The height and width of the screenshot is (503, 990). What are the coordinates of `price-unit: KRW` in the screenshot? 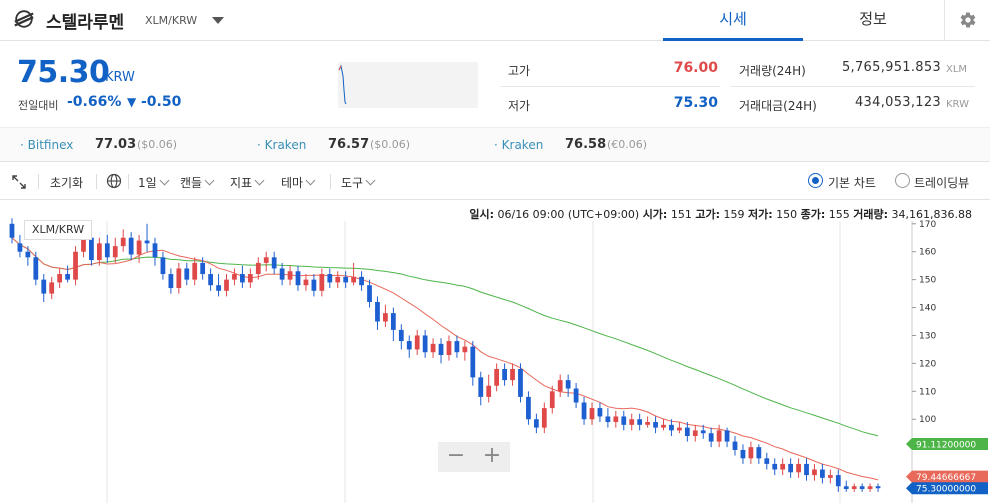 It's located at (120, 77).